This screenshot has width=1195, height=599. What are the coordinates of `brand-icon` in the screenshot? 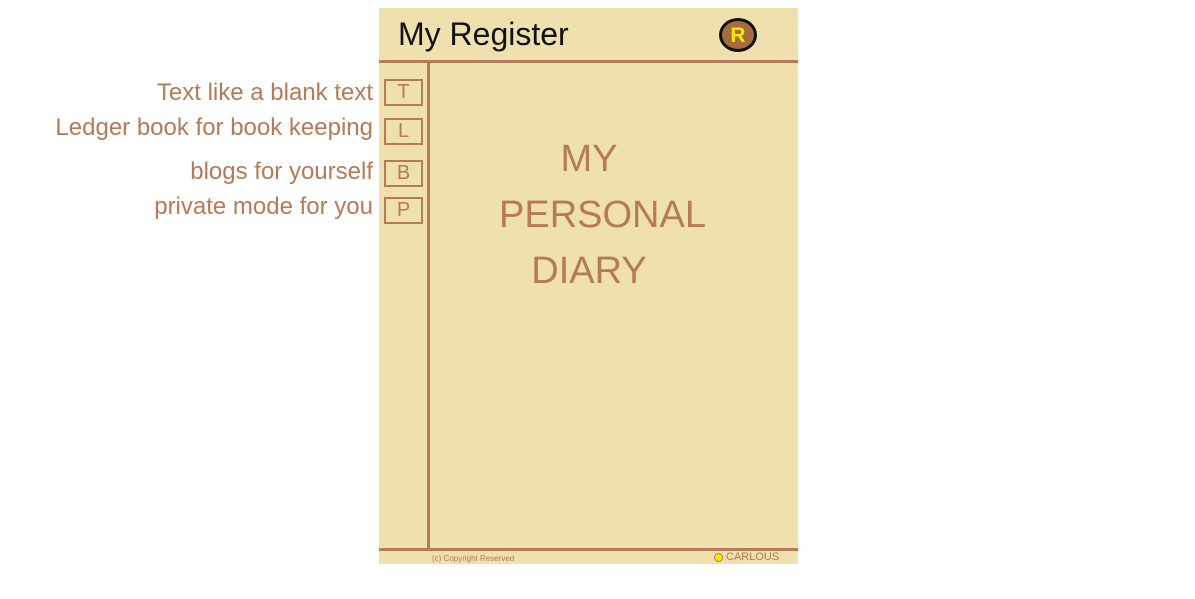 It's located at (718, 557).